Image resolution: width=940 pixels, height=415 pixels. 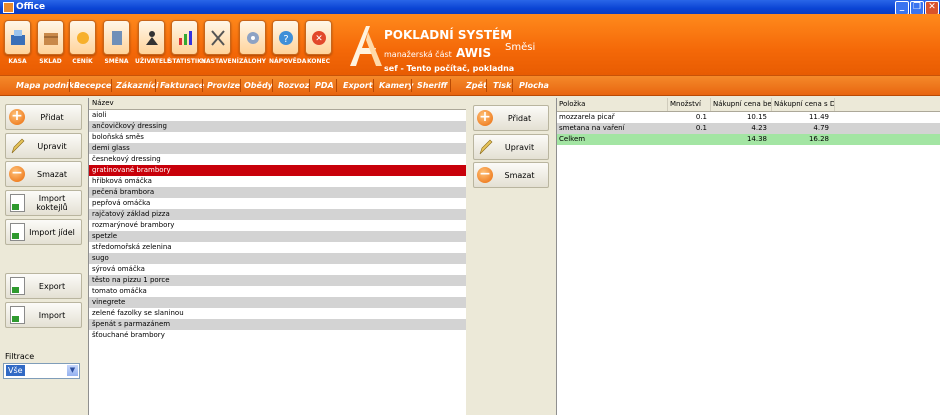 I want to click on add-component-button: + Přidat, so click(x=511, y=118).